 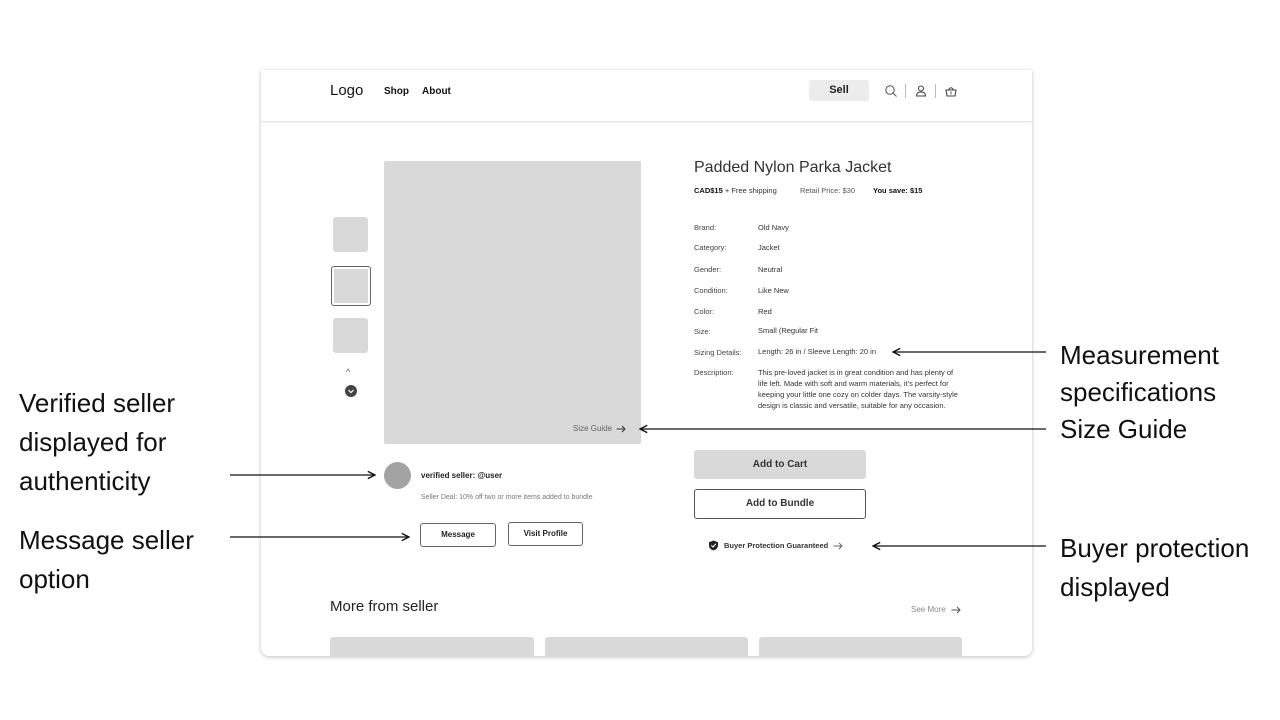 I want to click on add-to-cart-button: Add to Cart, so click(x=780, y=464).